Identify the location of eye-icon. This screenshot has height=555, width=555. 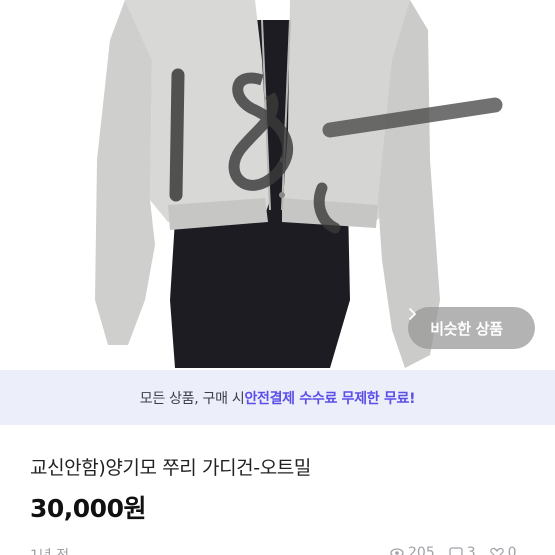
(397, 551).